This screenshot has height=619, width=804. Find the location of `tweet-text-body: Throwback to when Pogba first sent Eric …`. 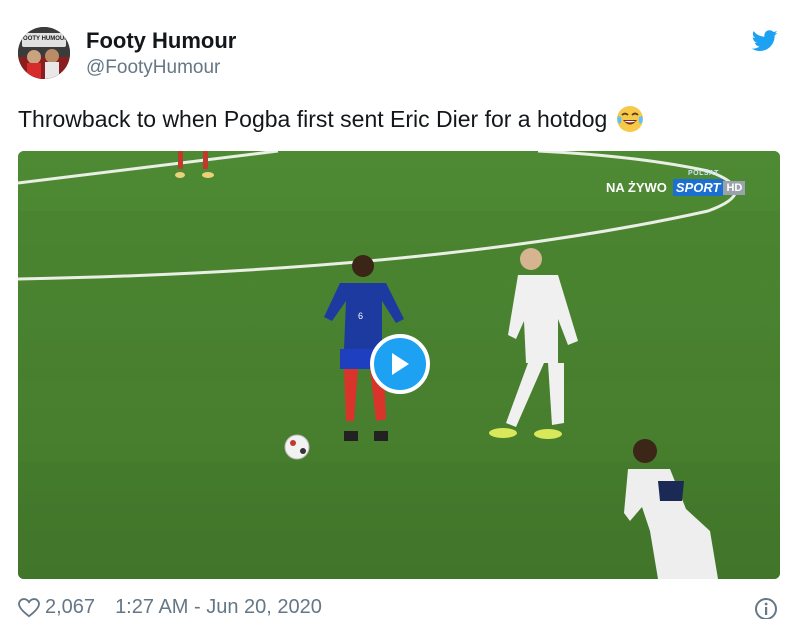

tweet-text-body: Throwback to when Pogba first sent Eric … is located at coordinates (313, 118).